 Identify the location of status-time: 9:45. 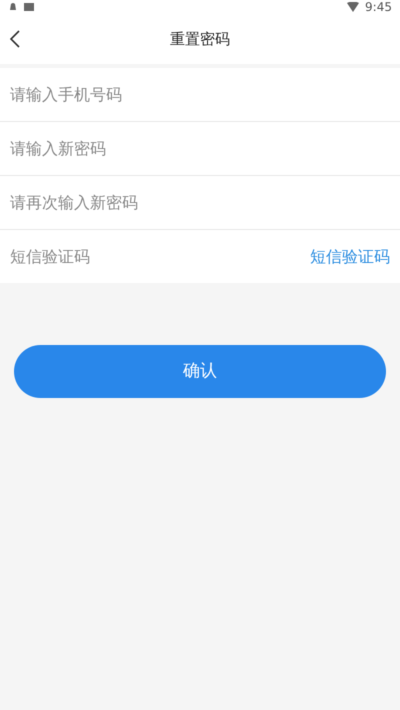
(378, 8).